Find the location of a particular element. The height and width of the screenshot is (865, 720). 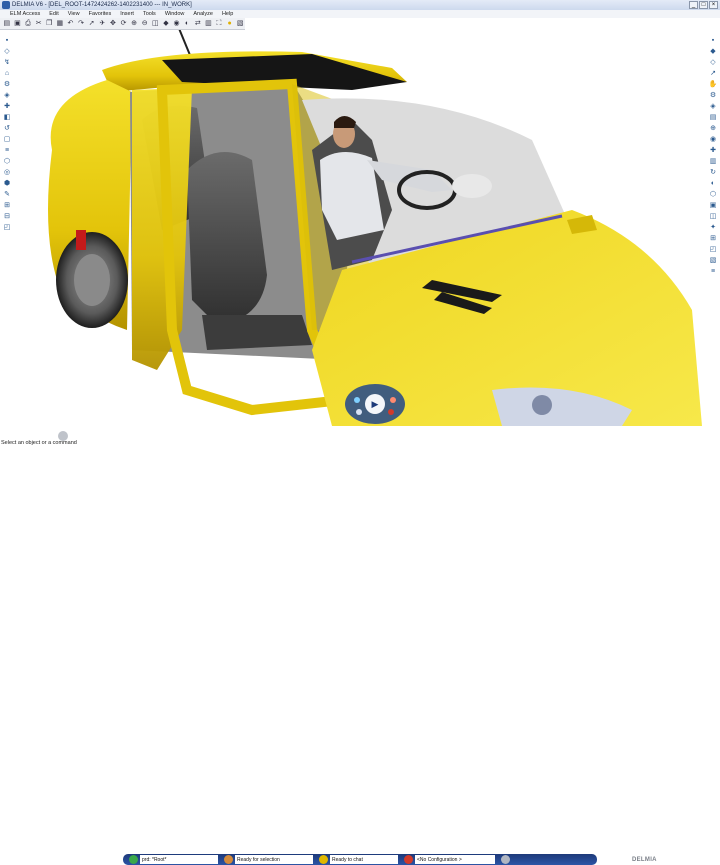

sidebar-tool-icon-14: ⬢ is located at coordinates (7, 183).